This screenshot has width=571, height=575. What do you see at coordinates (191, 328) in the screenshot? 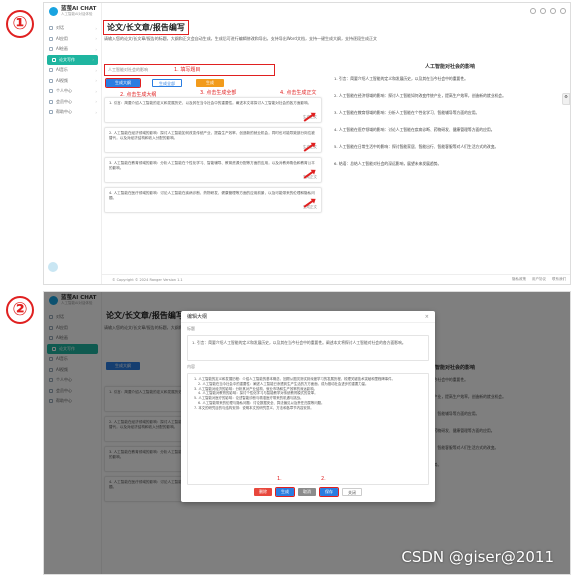
I see `title-label: 标题` at bounding box center [191, 328].